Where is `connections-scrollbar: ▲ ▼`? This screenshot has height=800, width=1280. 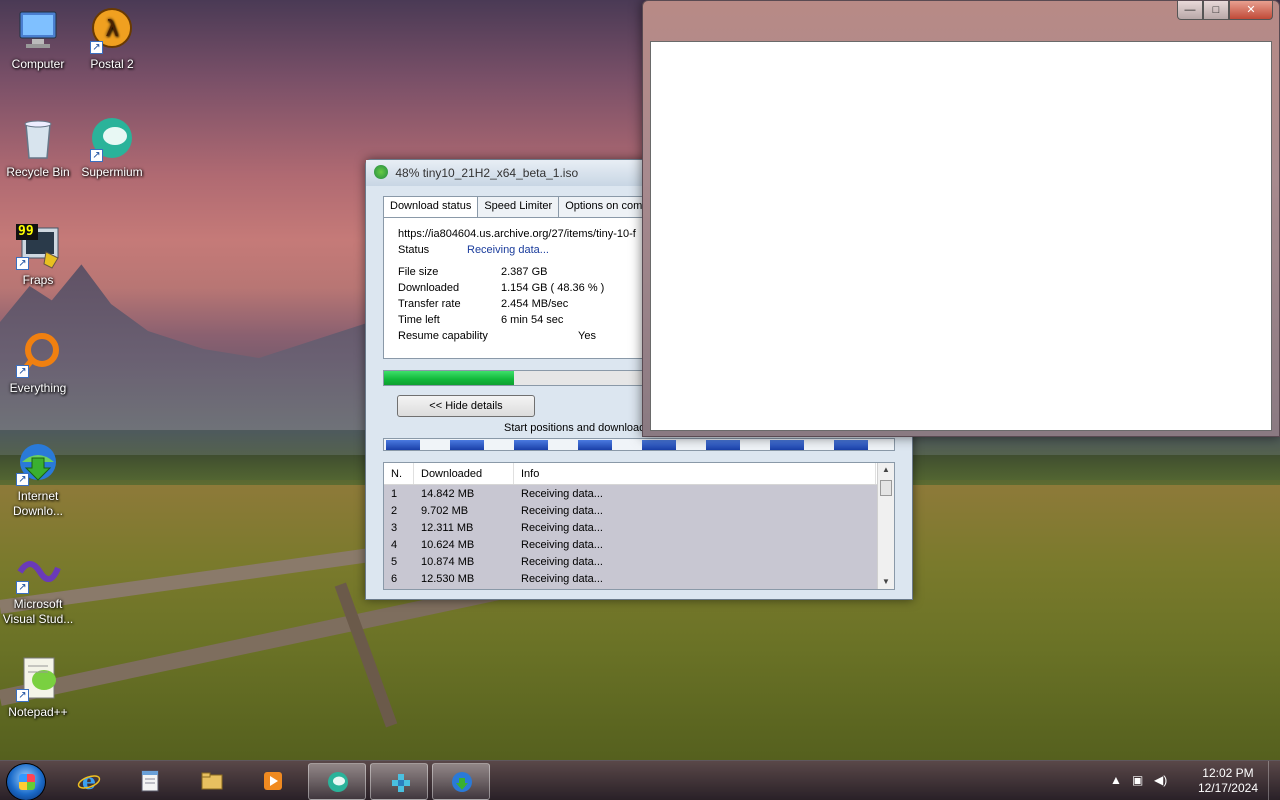
connections-scrollbar: ▲ ▼ is located at coordinates (885, 526).